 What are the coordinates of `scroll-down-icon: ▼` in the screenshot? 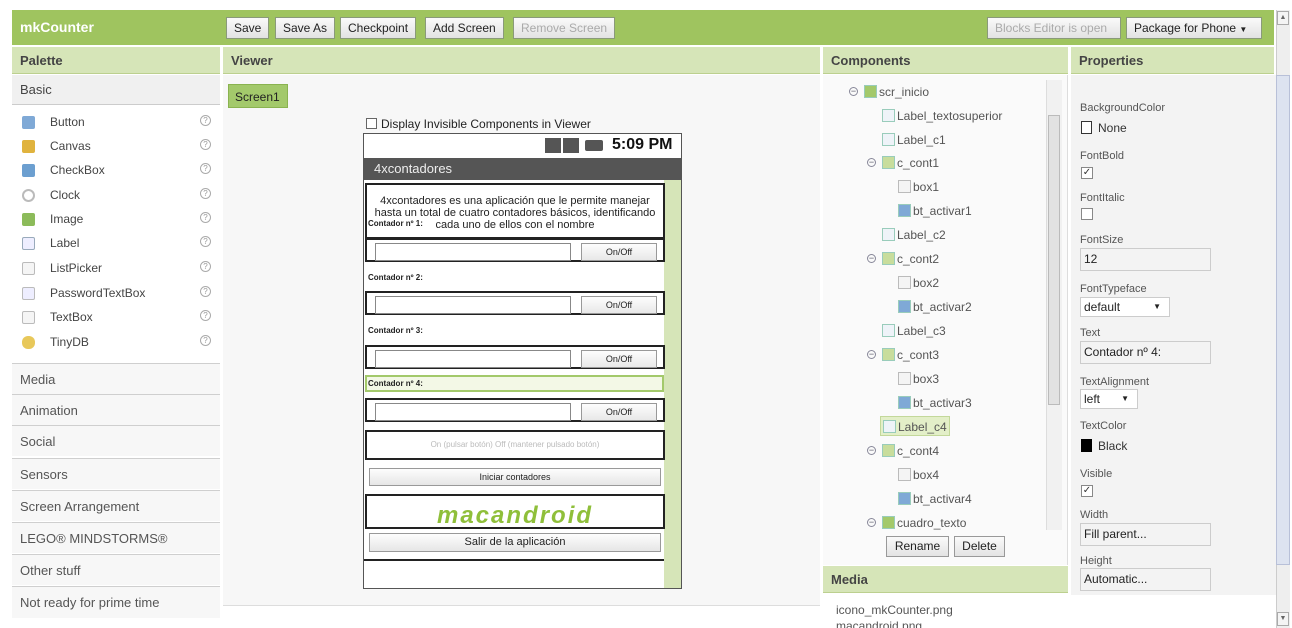 It's located at (1283, 619).